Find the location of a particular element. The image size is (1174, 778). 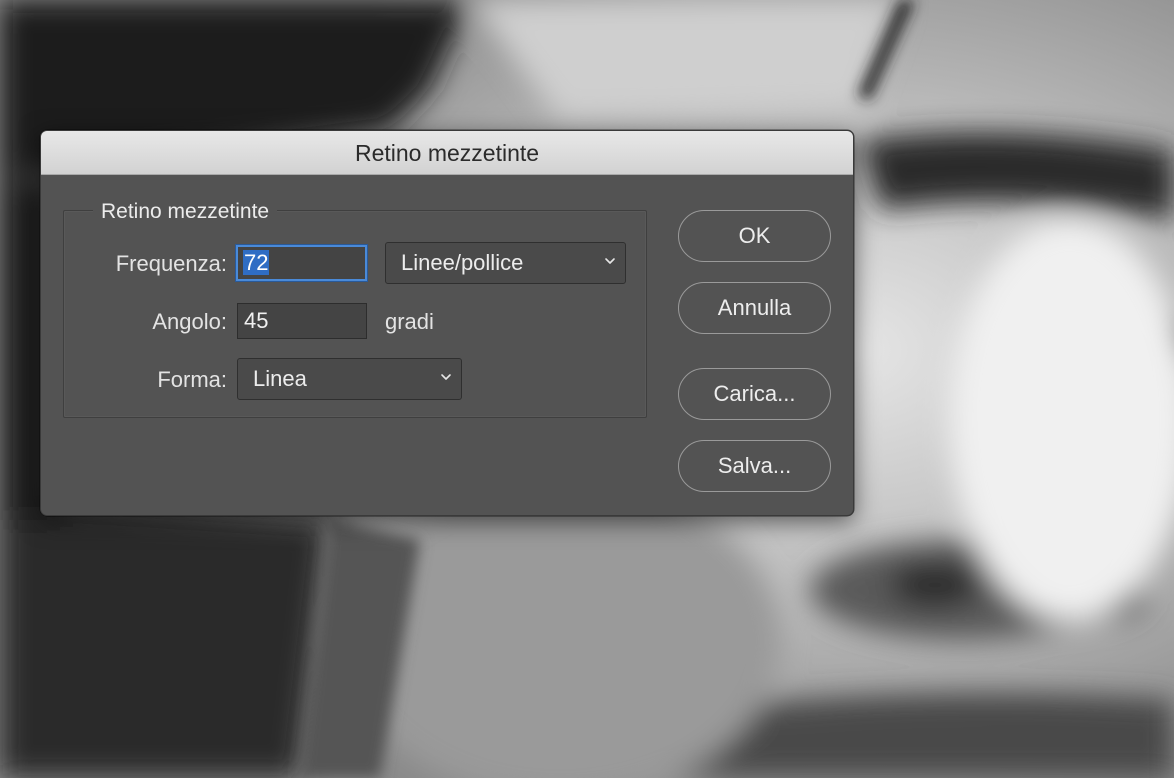

frequency-unit-value: Linee/pollice is located at coordinates (462, 262).